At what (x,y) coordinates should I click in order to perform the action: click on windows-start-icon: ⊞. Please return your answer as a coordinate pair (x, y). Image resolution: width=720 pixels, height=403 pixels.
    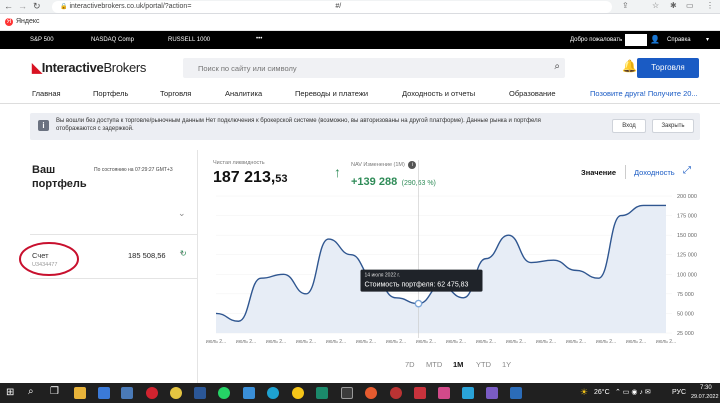
    Looking at the image, I should click on (10, 392).